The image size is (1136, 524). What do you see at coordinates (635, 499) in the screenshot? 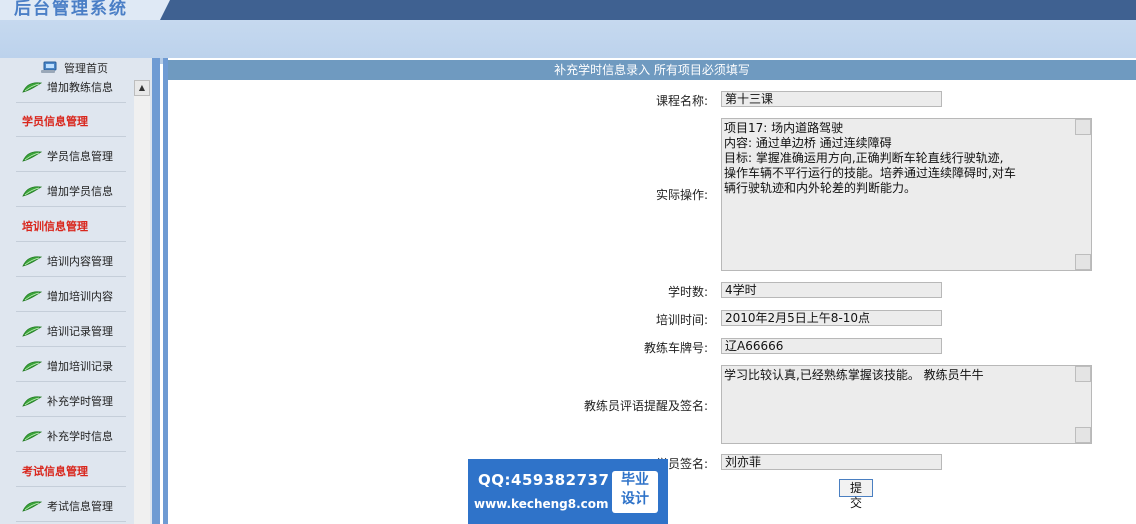
I see `watermark-badge-line2: 设计` at bounding box center [635, 499].